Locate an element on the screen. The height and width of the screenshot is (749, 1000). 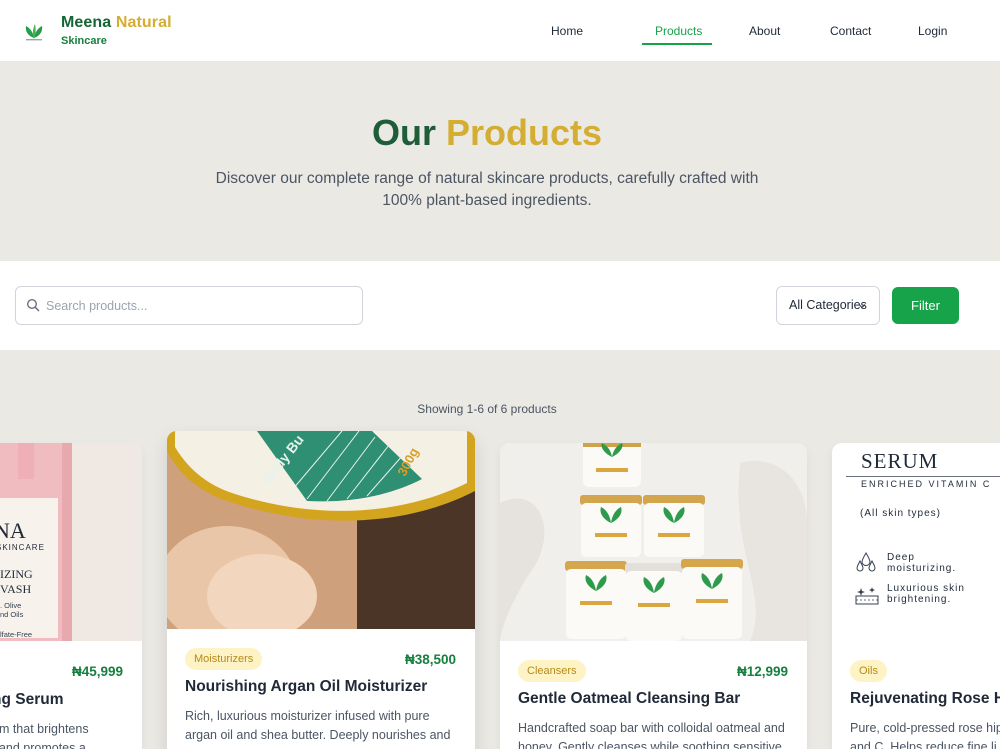
product-image-label: ENRICHED VITAMIN C is located at coordinates (926, 484).